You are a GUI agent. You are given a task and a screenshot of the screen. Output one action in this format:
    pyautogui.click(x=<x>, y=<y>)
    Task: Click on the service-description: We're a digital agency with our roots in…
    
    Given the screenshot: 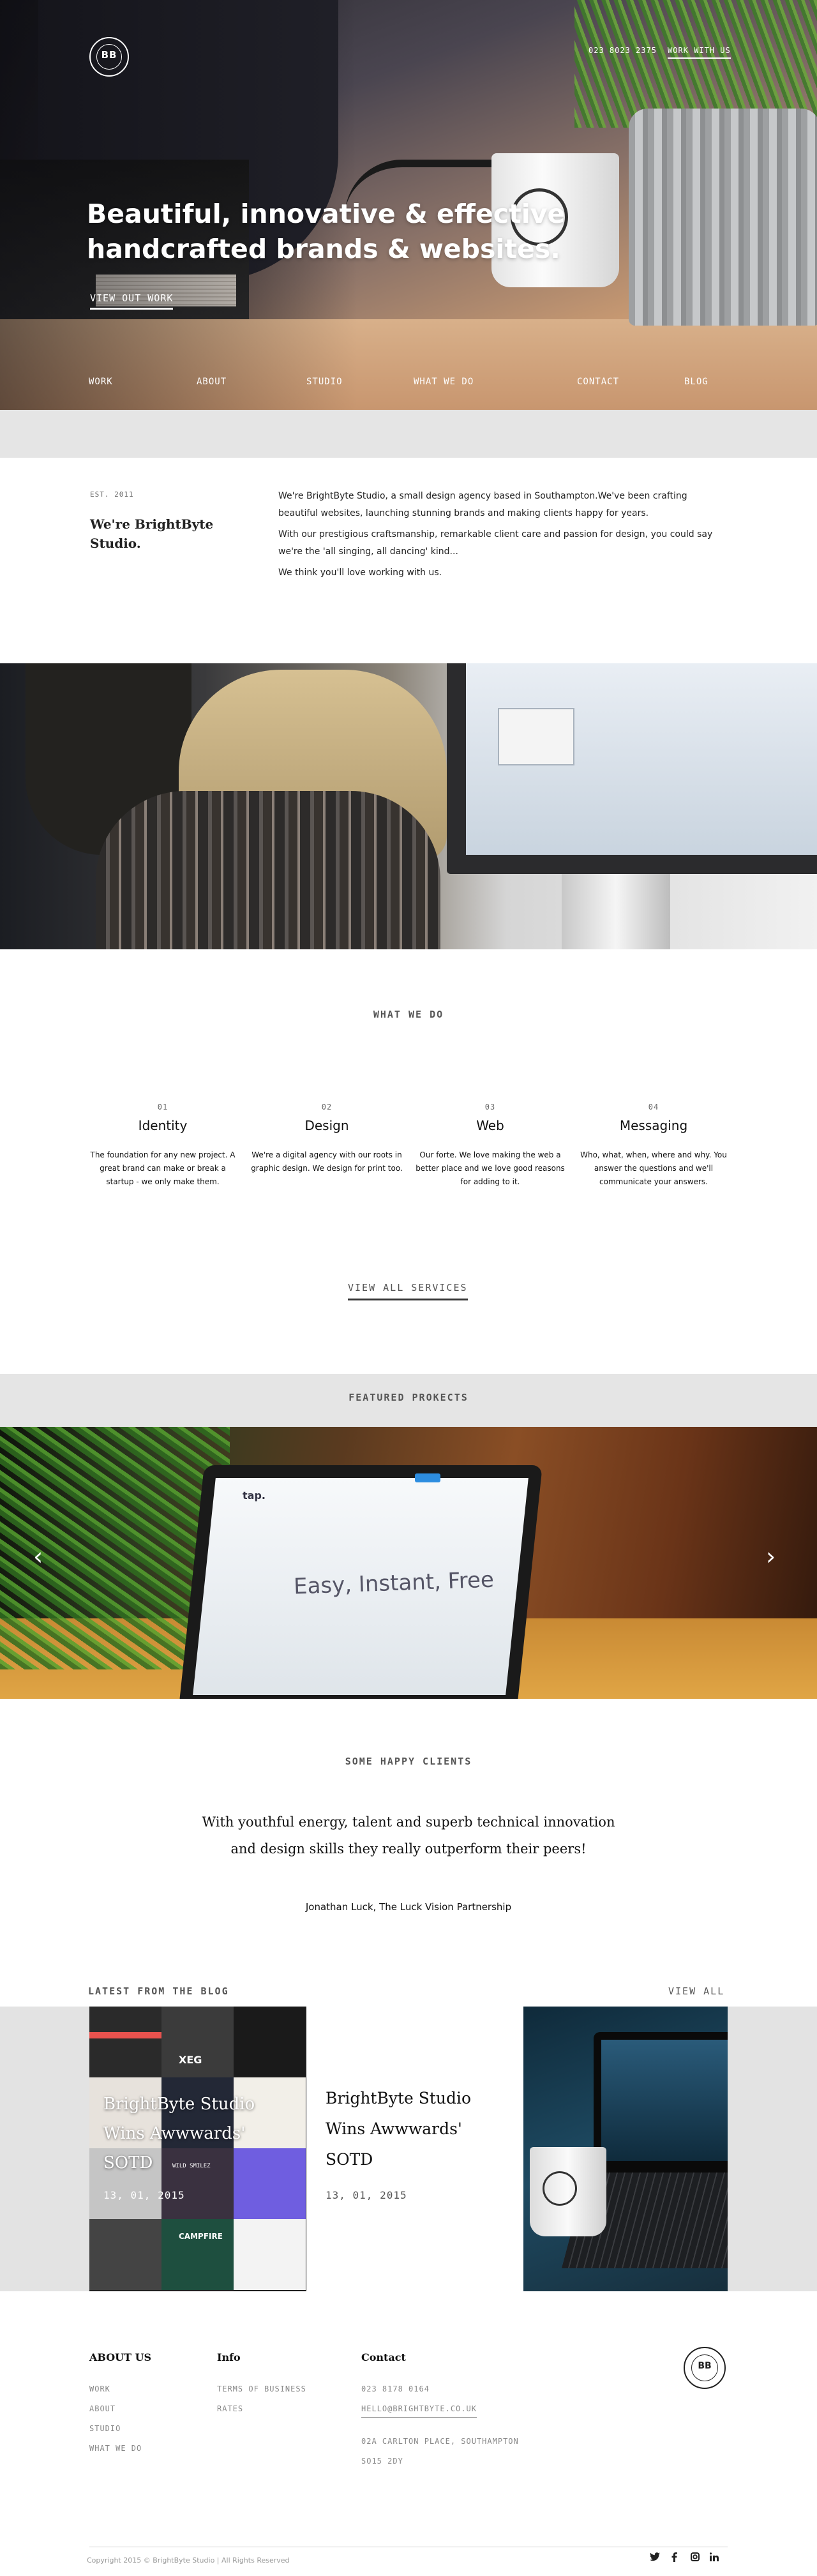 What is the action you would take?
    pyautogui.click(x=327, y=1161)
    